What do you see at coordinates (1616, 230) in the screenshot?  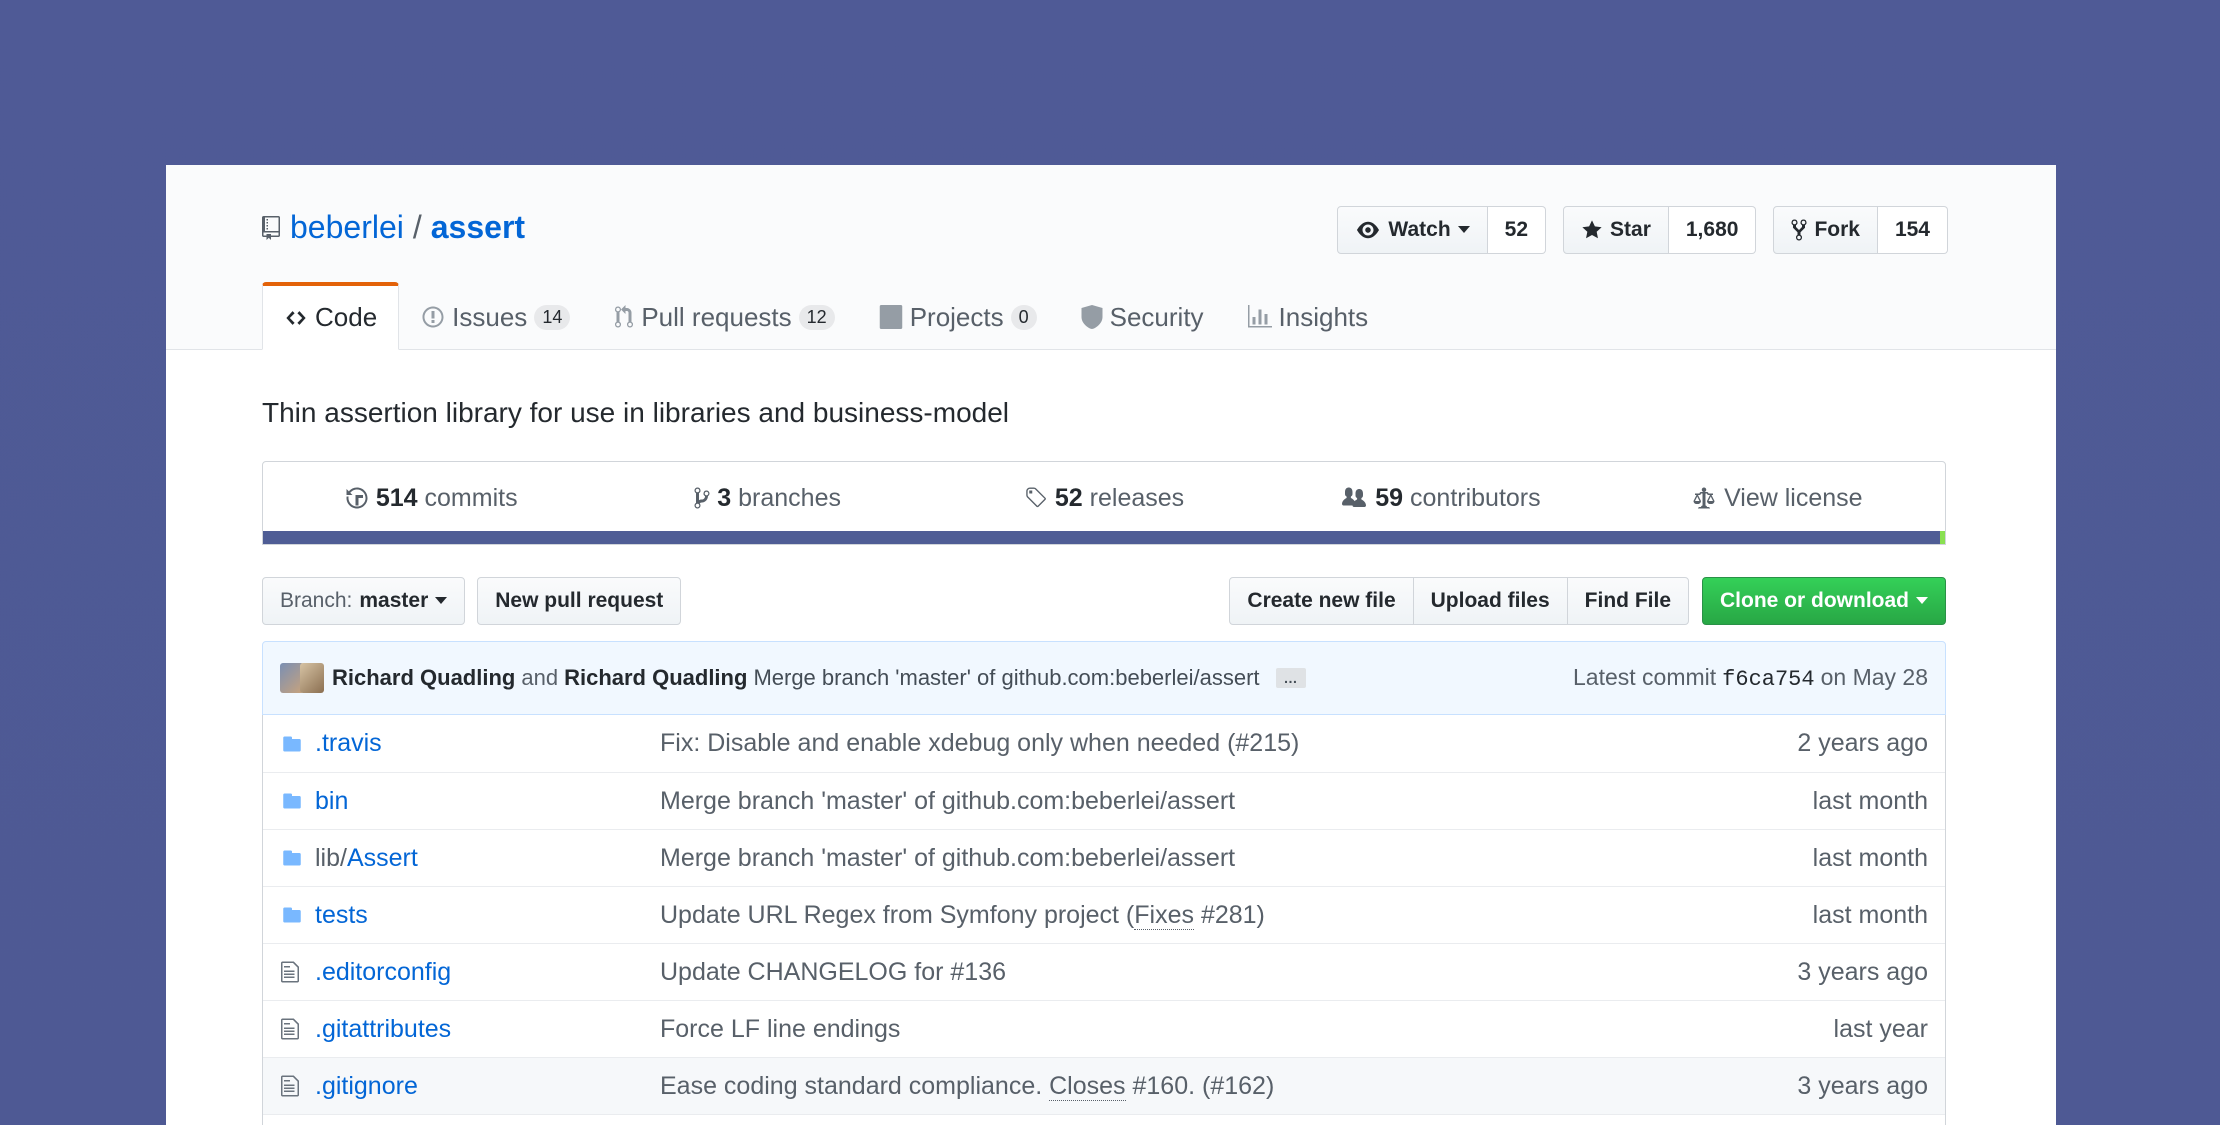 I see `star-button: Star` at bounding box center [1616, 230].